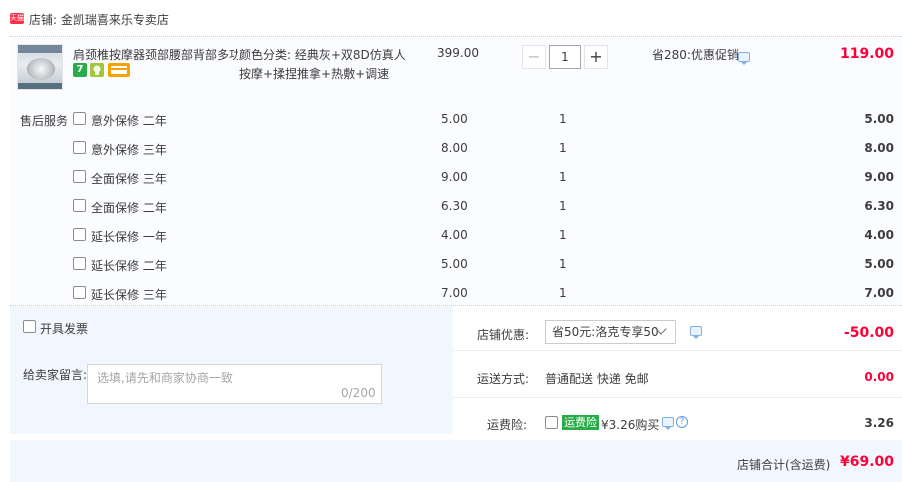 The width and height of the screenshot is (902, 482). What do you see at coordinates (129, 179) in the screenshot?
I see `service-name: 全面保修 三年` at bounding box center [129, 179].